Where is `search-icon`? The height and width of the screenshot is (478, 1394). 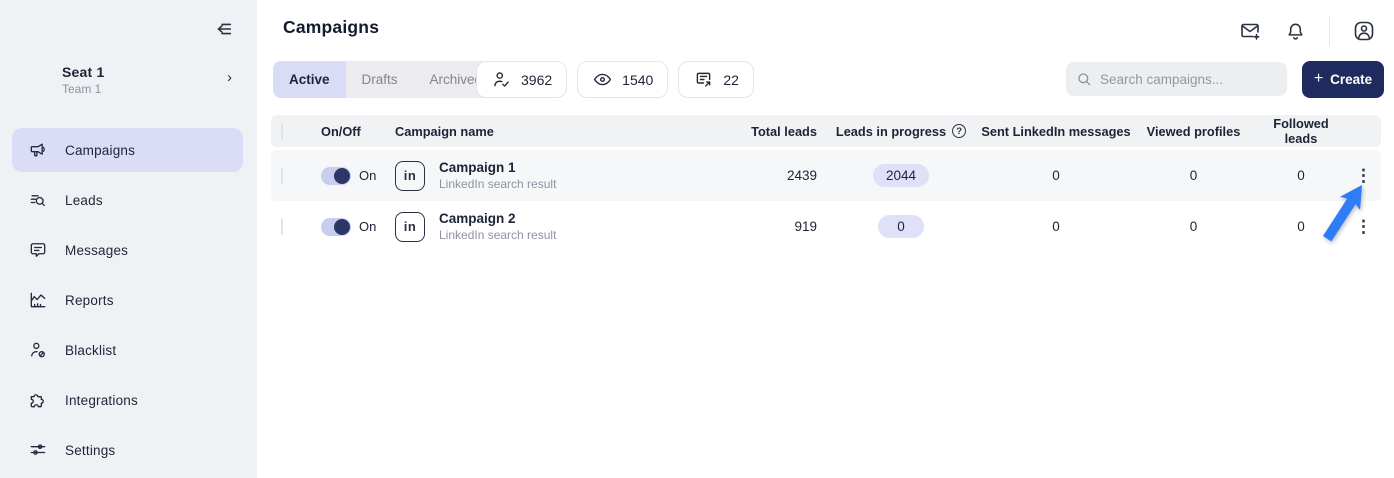
search-icon is located at coordinates (1084, 79).